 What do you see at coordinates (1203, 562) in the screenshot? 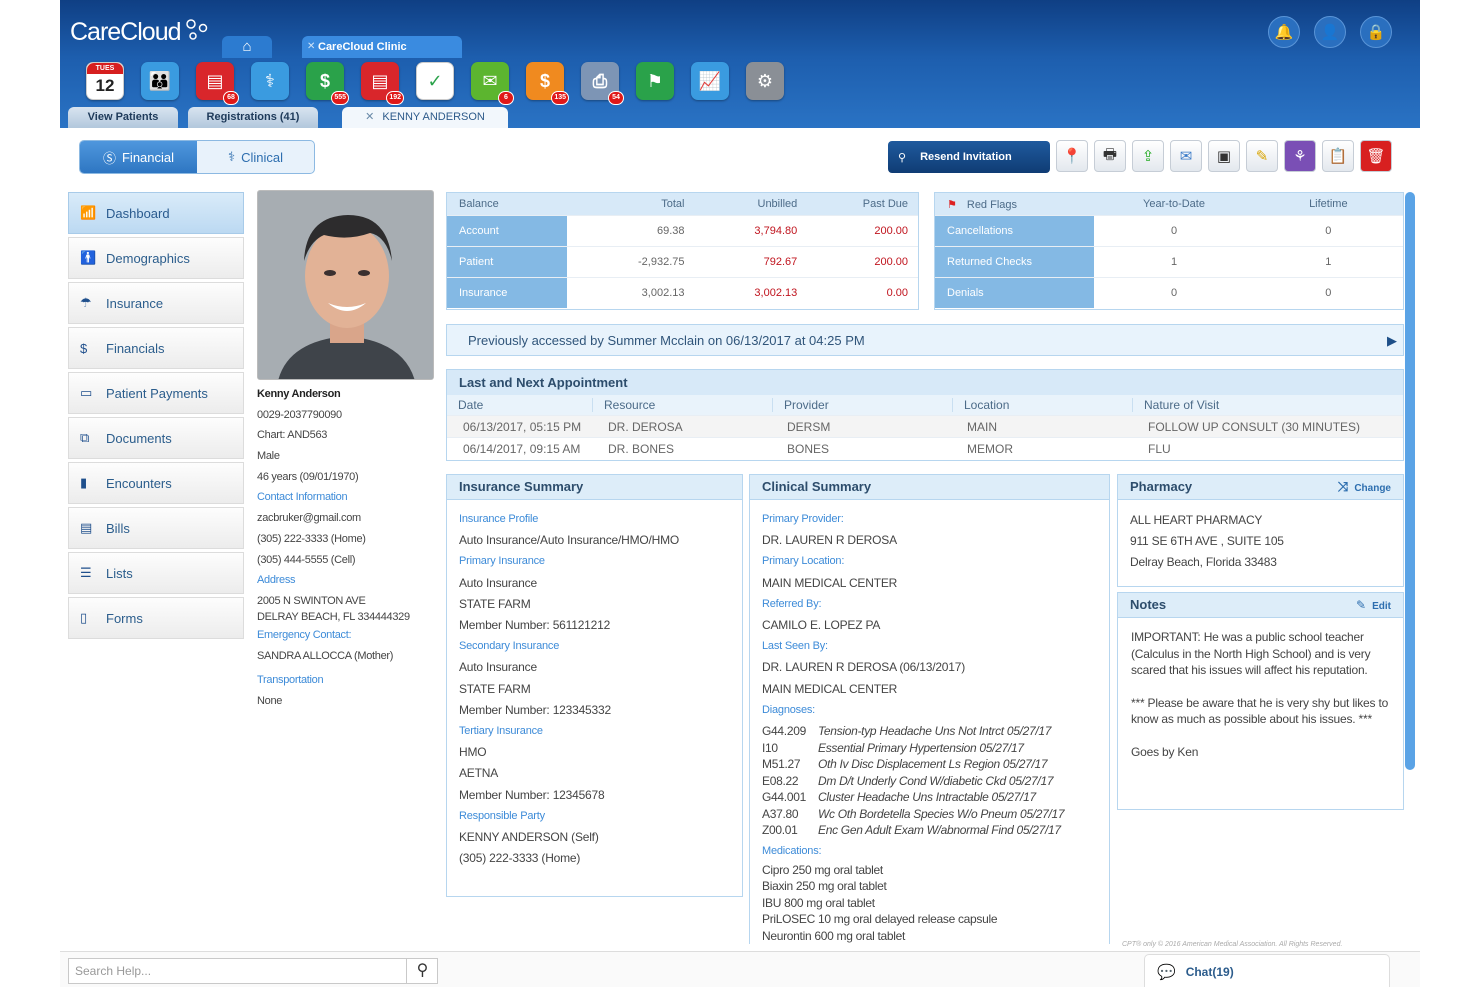
I see `pharmacy-line: Delray Beach, Florida 33483` at bounding box center [1203, 562].